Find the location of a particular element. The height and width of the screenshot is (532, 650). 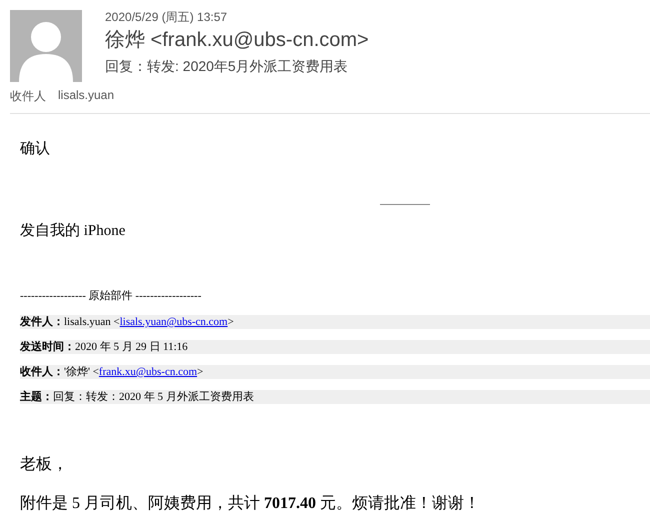

greeting-text: 老板， is located at coordinates (44, 464).